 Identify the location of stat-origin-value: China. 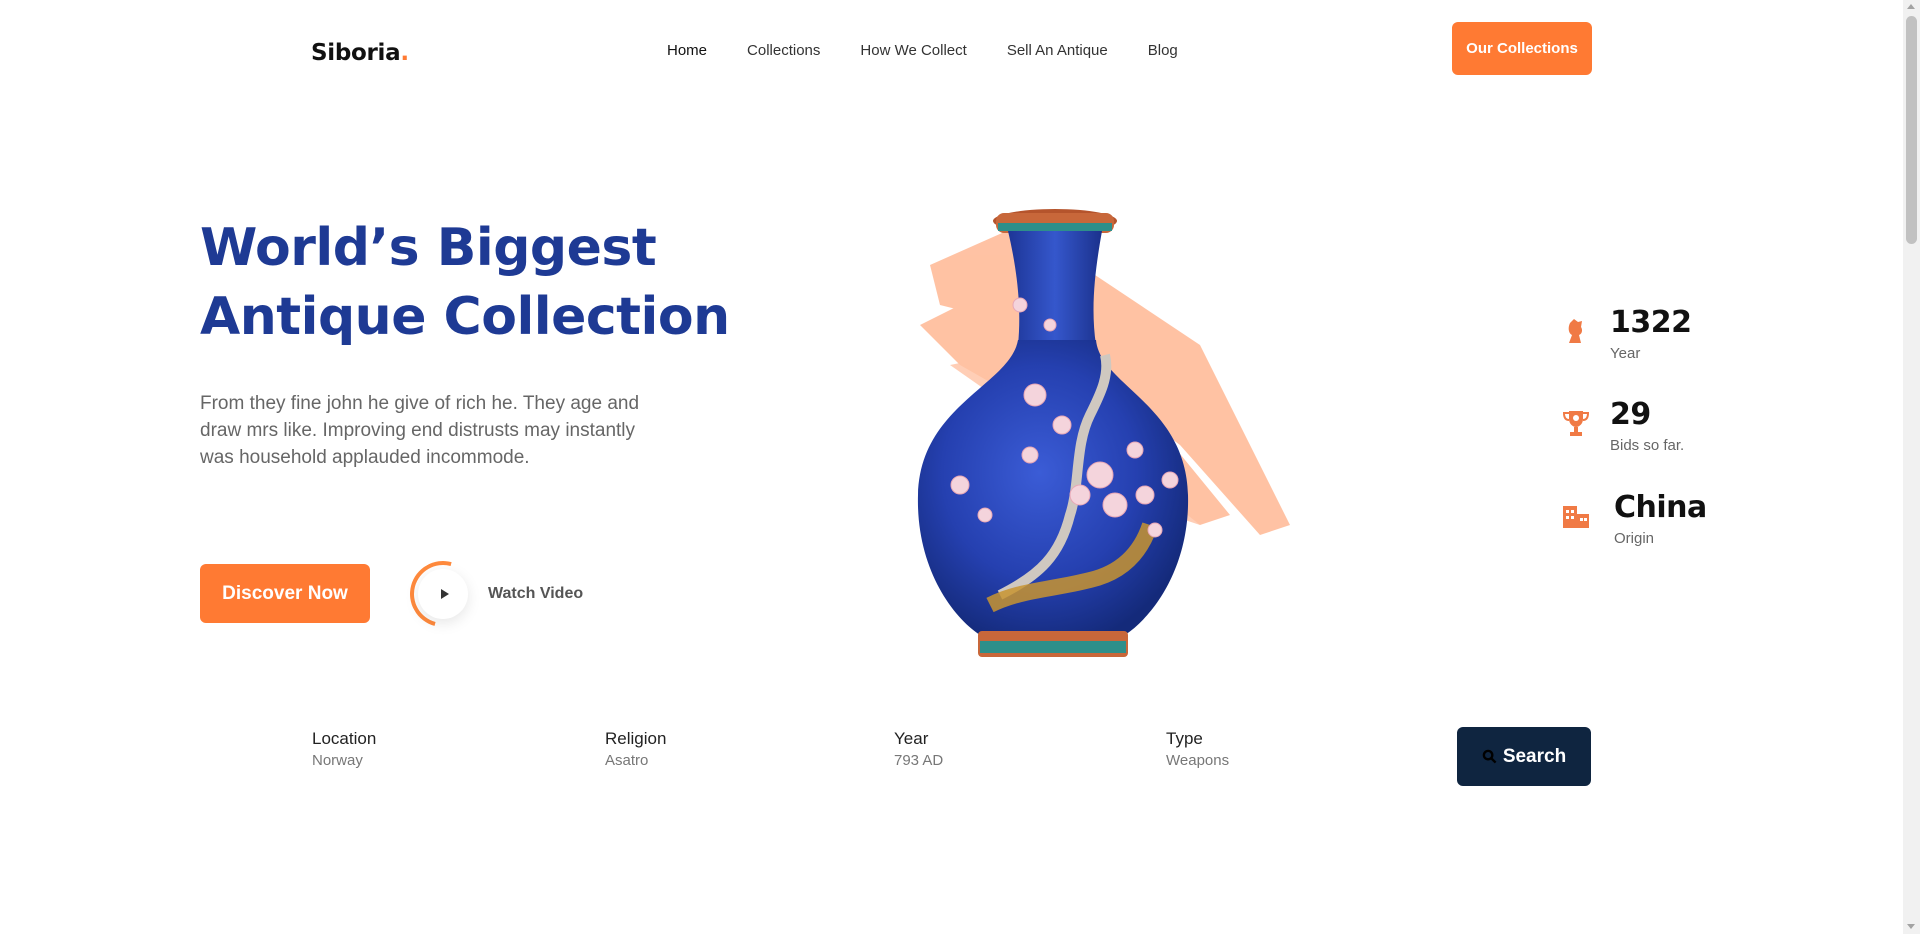
(1660, 507).